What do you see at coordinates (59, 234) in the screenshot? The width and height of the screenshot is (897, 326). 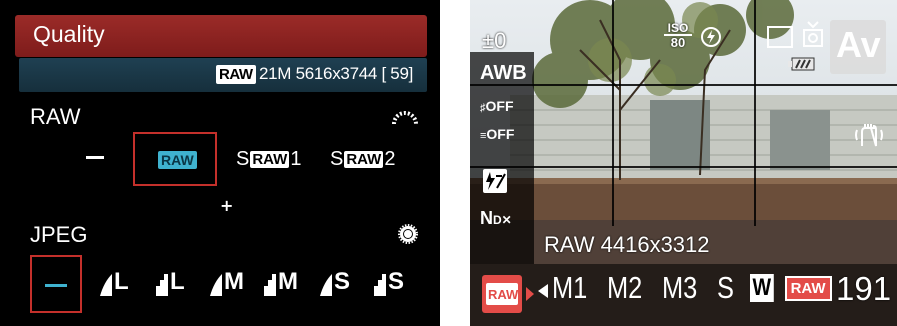 I see `jpeg-section-label: JPEG` at bounding box center [59, 234].